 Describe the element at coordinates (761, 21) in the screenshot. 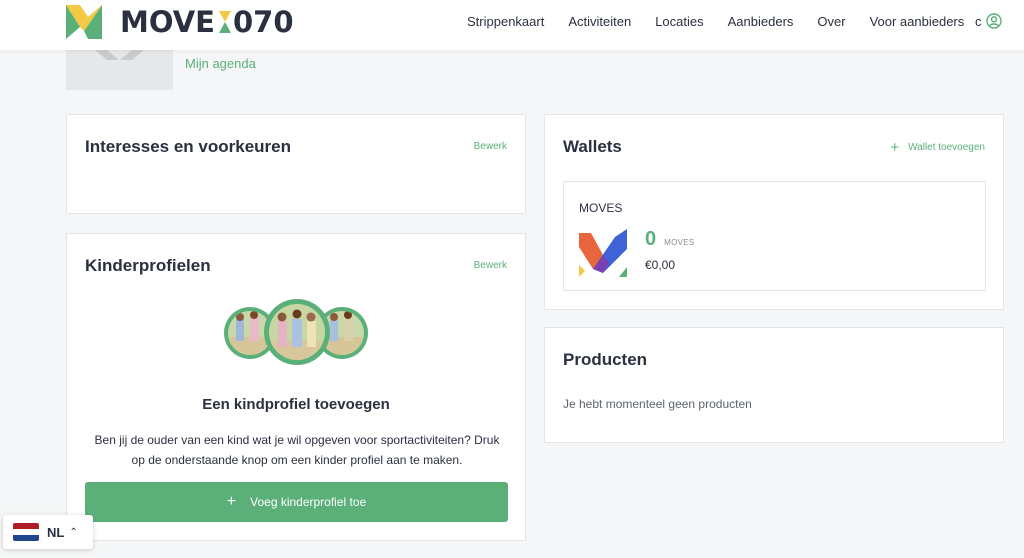

I see `nav-item-aanbieders: Aanbieders` at that location.